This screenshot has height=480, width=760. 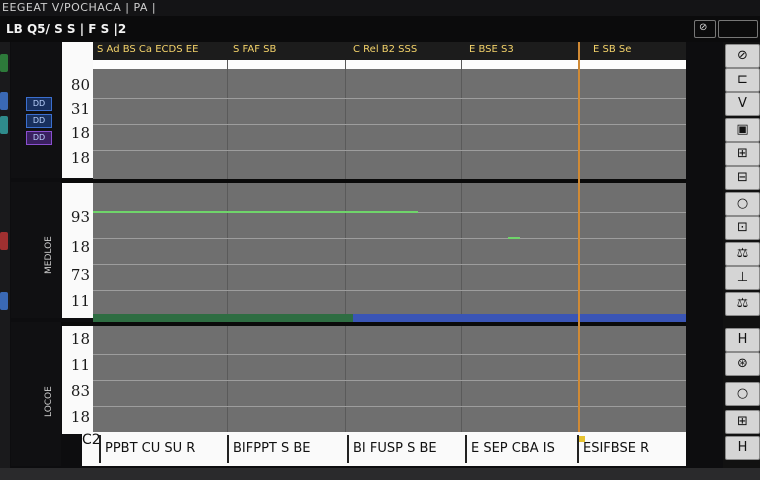 What do you see at coordinates (742, 278) in the screenshot?
I see `tool-button: ⊥` at bounding box center [742, 278].